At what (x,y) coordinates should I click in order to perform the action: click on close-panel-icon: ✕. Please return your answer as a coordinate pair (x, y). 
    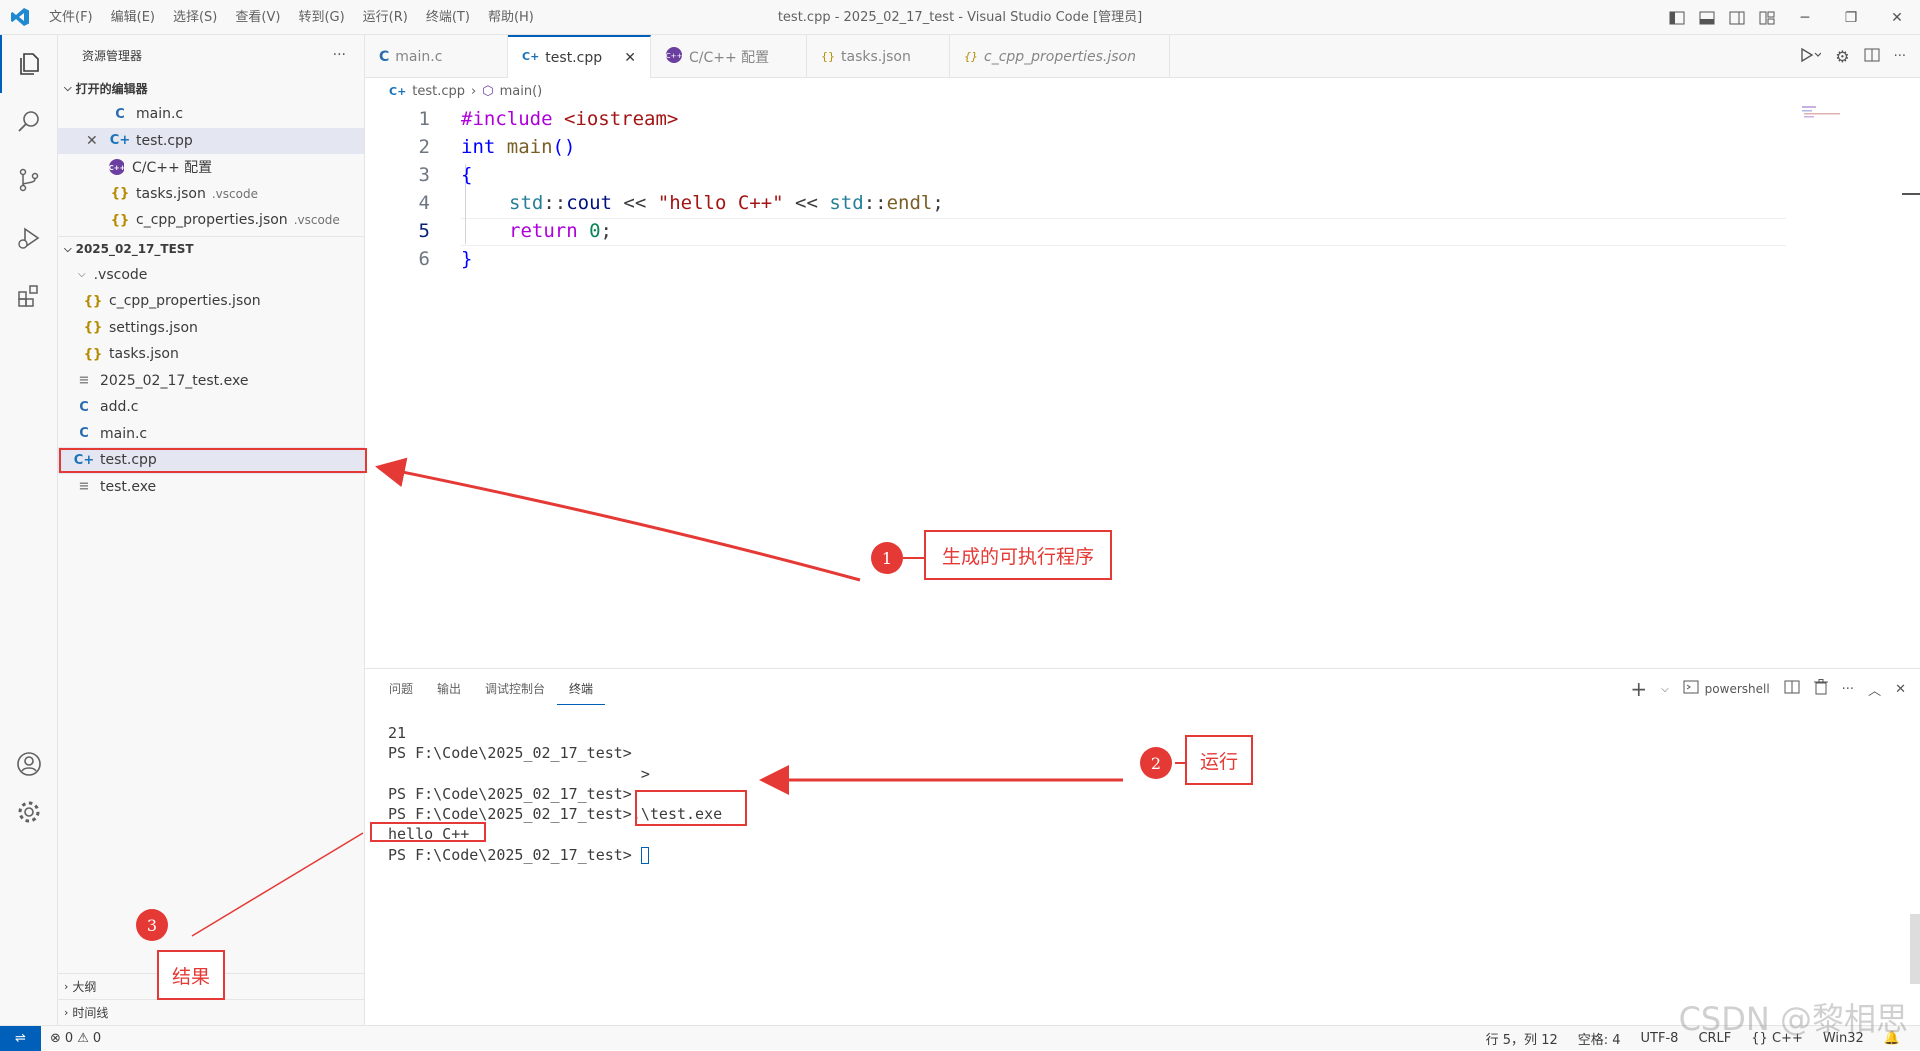
    Looking at the image, I should click on (1900, 689).